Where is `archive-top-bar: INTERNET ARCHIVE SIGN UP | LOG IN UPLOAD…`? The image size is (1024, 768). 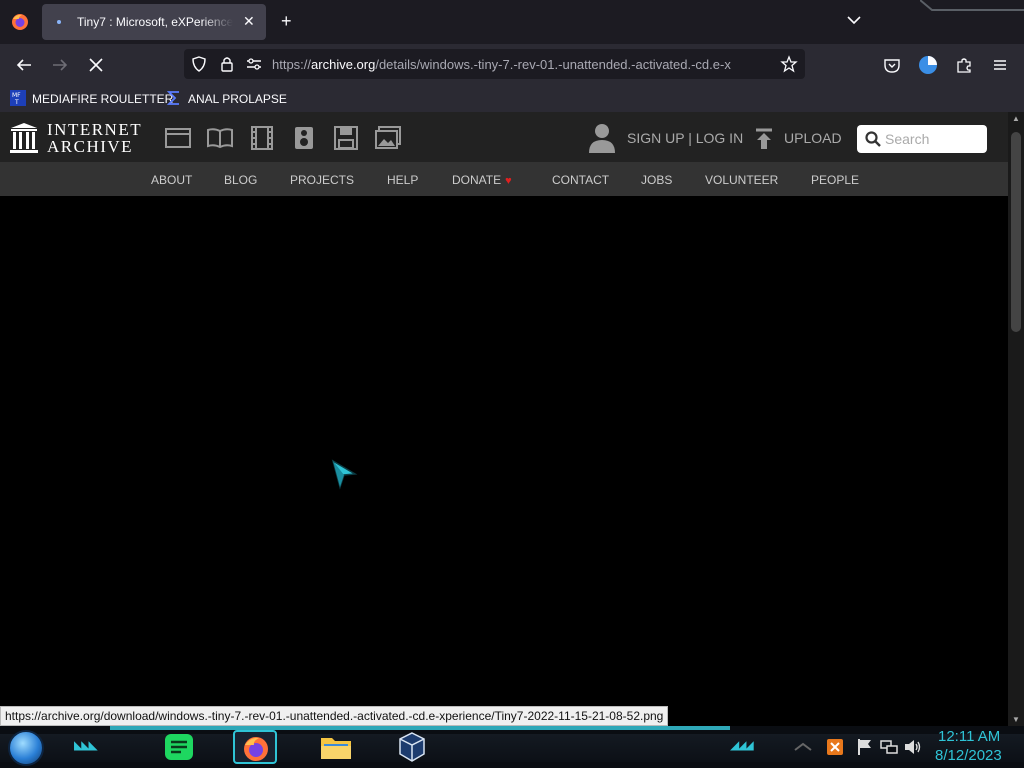 archive-top-bar: INTERNET ARCHIVE SIGN UP | LOG IN UPLOAD… is located at coordinates (504, 137).